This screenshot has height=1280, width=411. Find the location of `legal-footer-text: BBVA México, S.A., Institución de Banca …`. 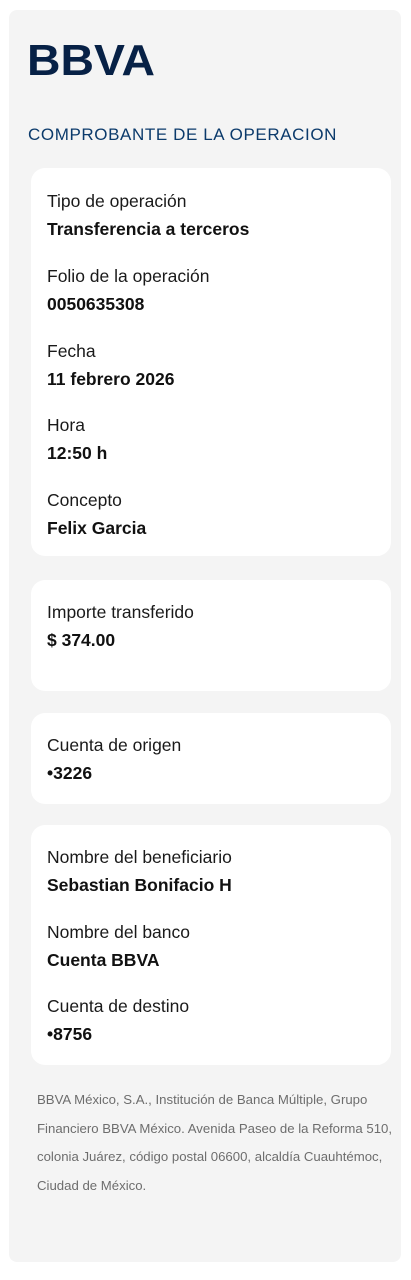

legal-footer-text: BBVA México, S.A., Institución de Banca … is located at coordinates (215, 1142).